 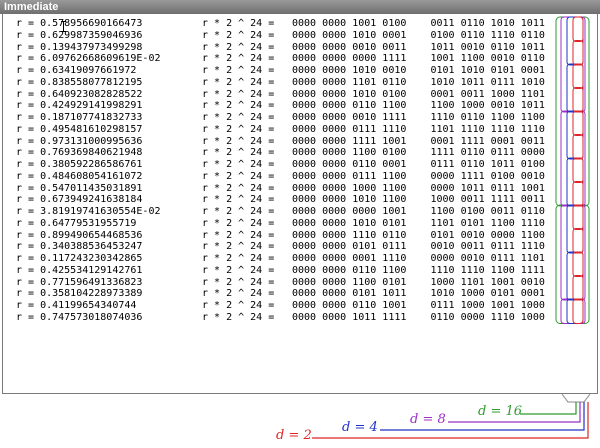 What do you see at coordinates (428, 419) in the screenshot?
I see `legend-label-d8: d = 8` at bounding box center [428, 419].